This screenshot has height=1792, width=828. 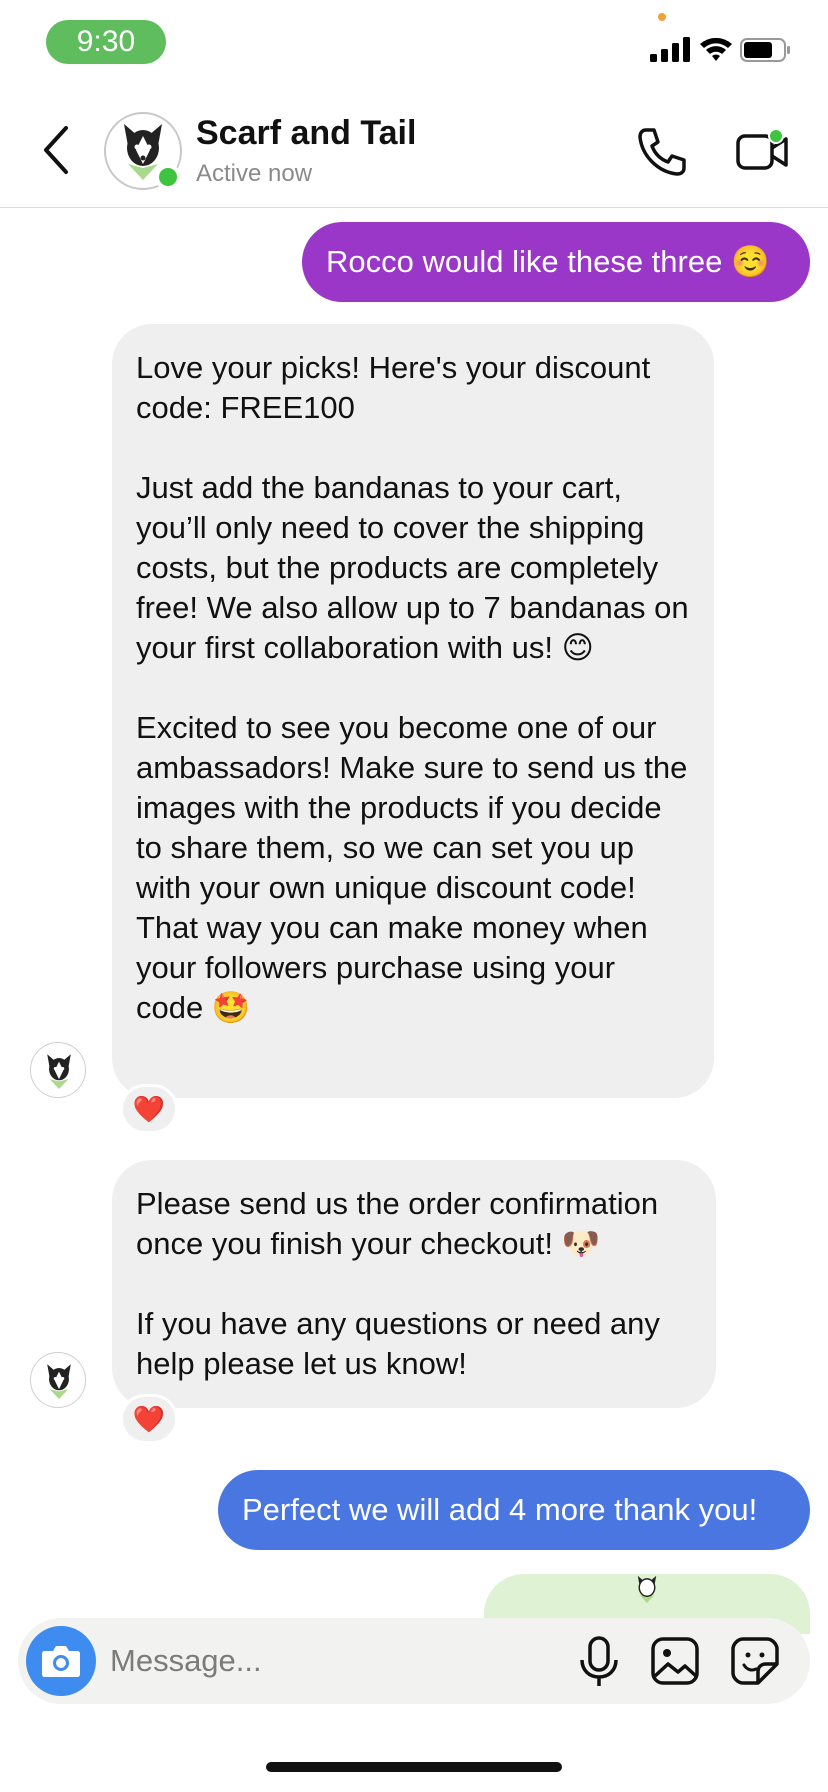 What do you see at coordinates (414, 45) in the screenshot?
I see `status-bar: 9:30` at bounding box center [414, 45].